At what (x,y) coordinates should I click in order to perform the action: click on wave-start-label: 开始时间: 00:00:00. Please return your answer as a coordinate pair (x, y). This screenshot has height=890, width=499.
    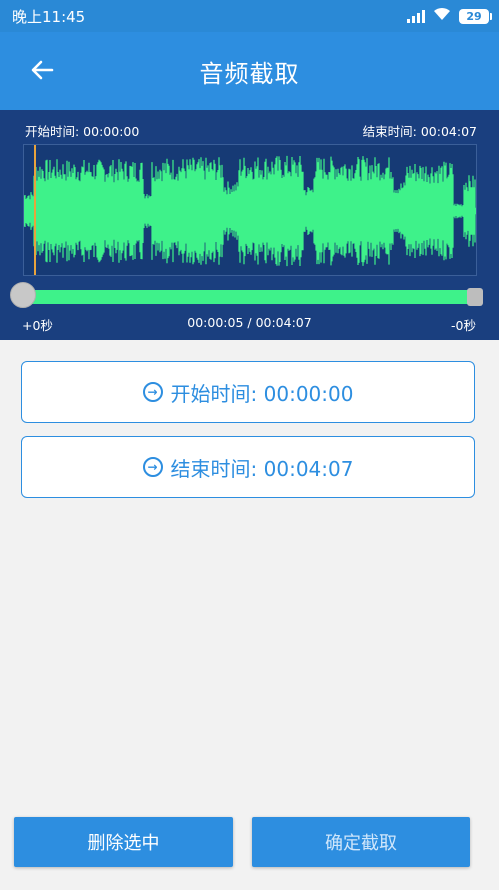
    Looking at the image, I should click on (82, 131).